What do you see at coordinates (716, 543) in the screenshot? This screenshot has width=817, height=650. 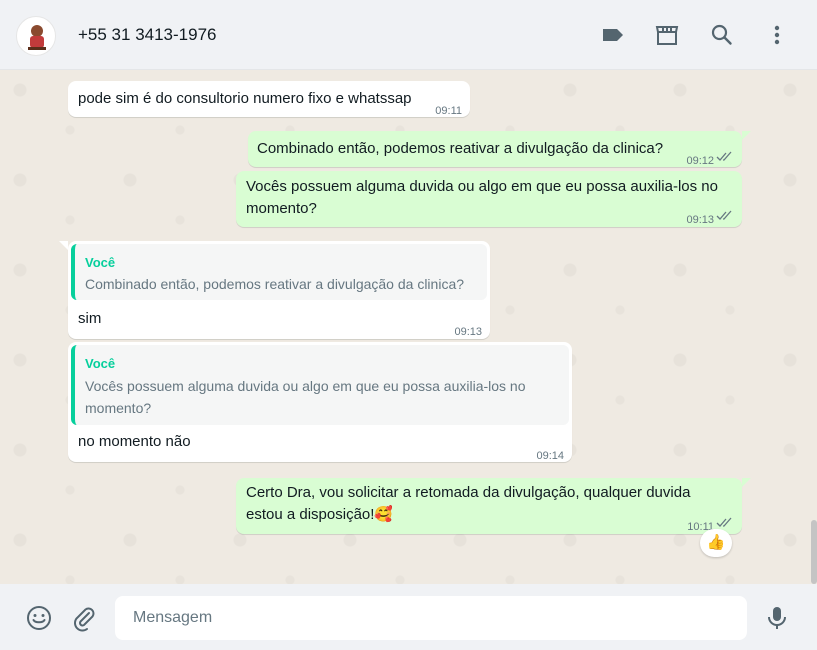 I see `thumbs-up-reaction: 👍` at bounding box center [716, 543].